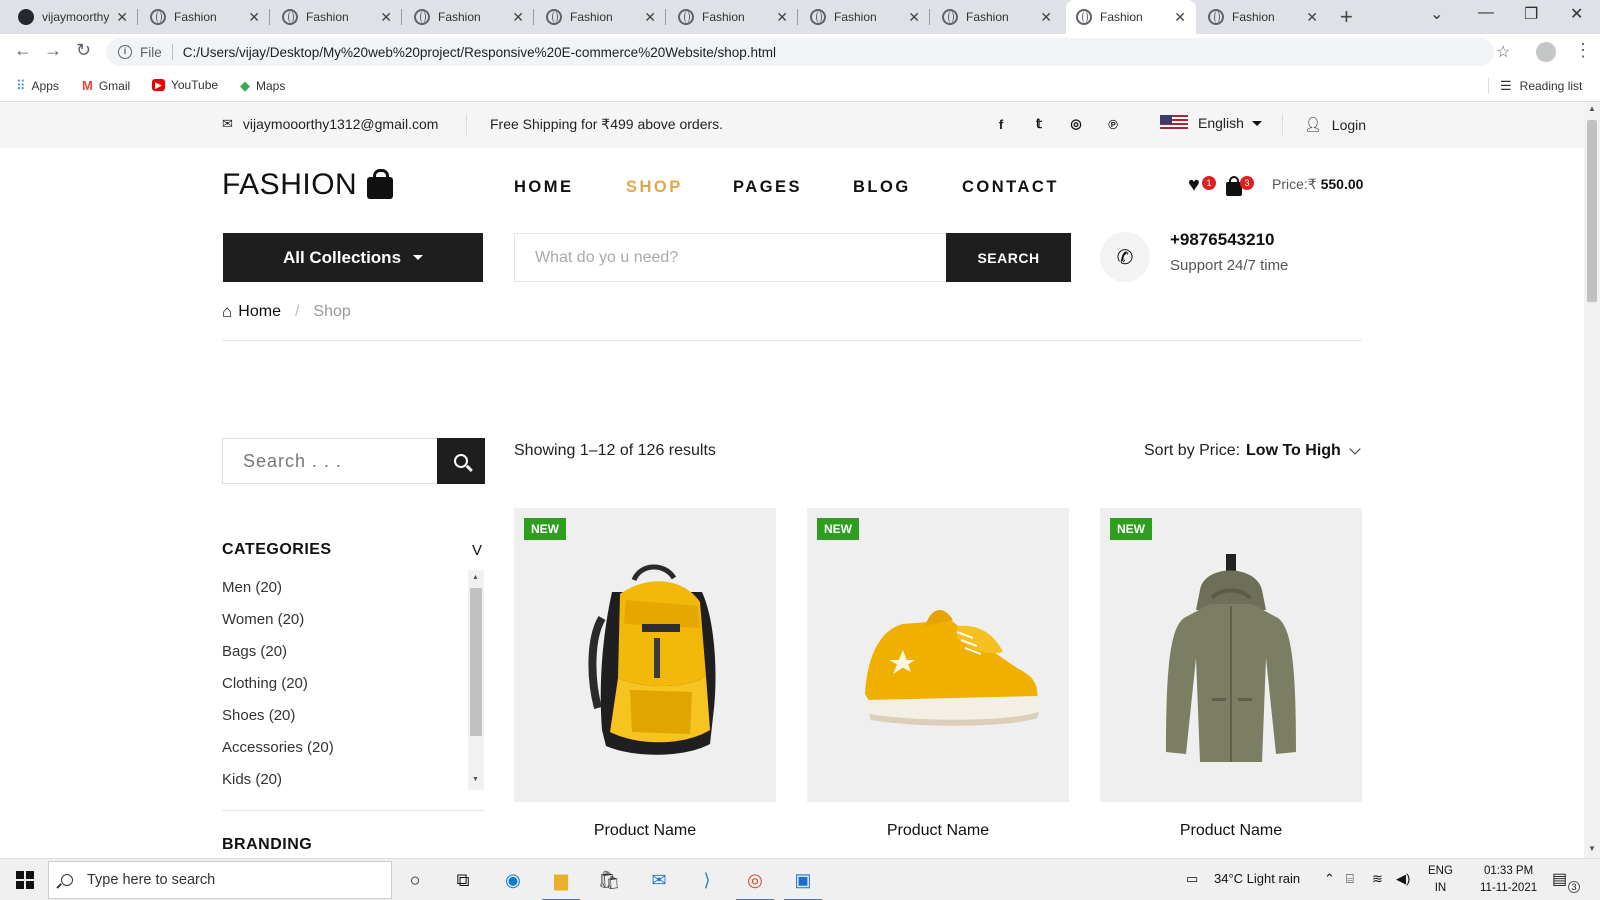  What do you see at coordinates (767, 187) in the screenshot?
I see `nav-pages: PAGES` at bounding box center [767, 187].